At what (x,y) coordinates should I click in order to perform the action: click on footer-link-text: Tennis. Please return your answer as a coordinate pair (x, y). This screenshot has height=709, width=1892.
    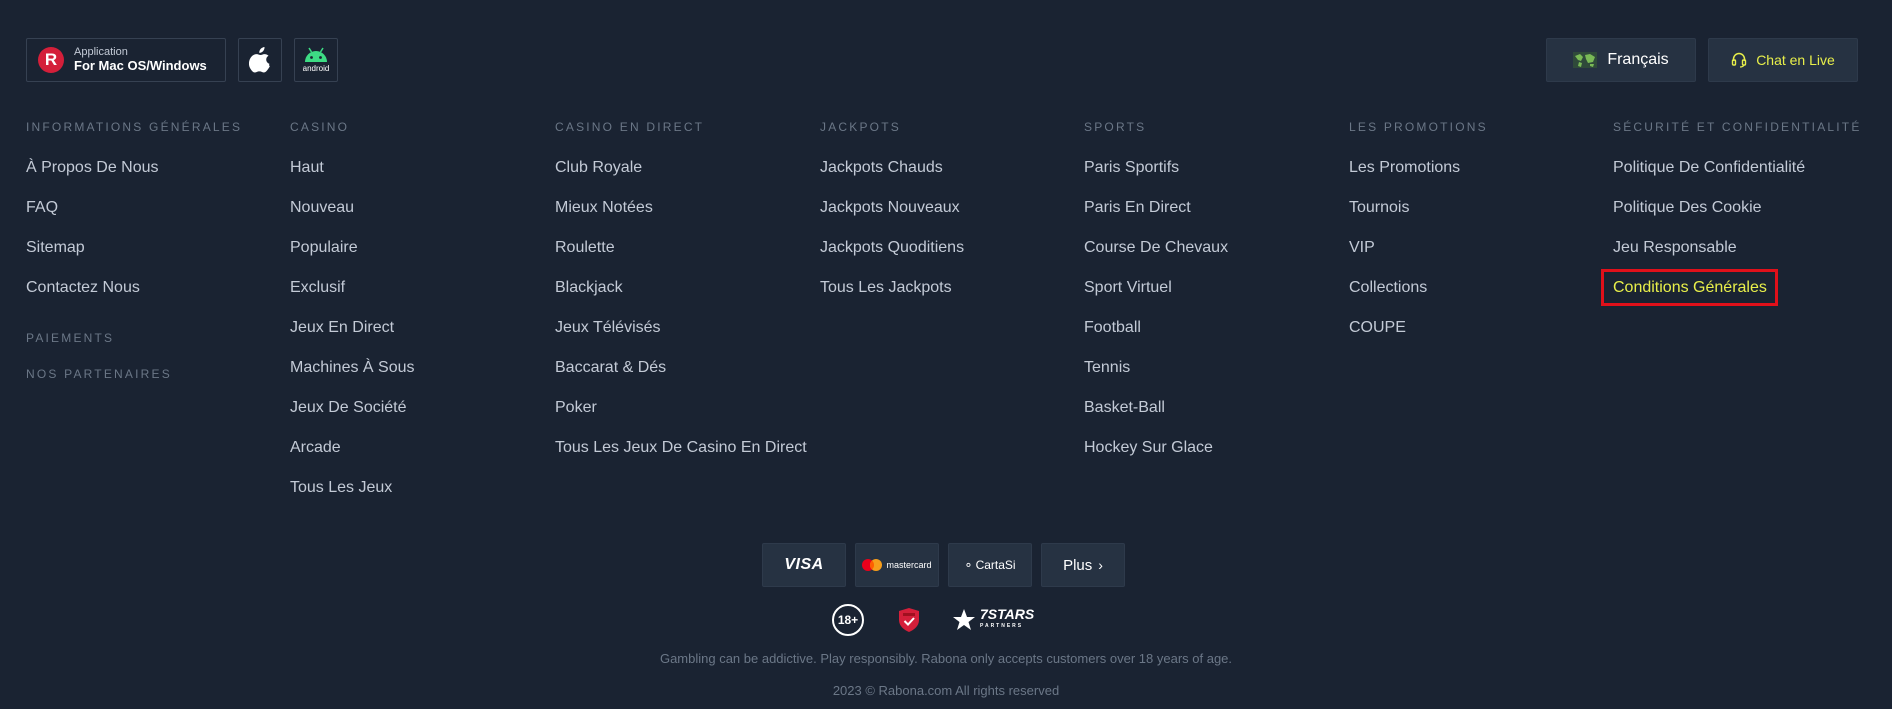
    Looking at the image, I should click on (1107, 367).